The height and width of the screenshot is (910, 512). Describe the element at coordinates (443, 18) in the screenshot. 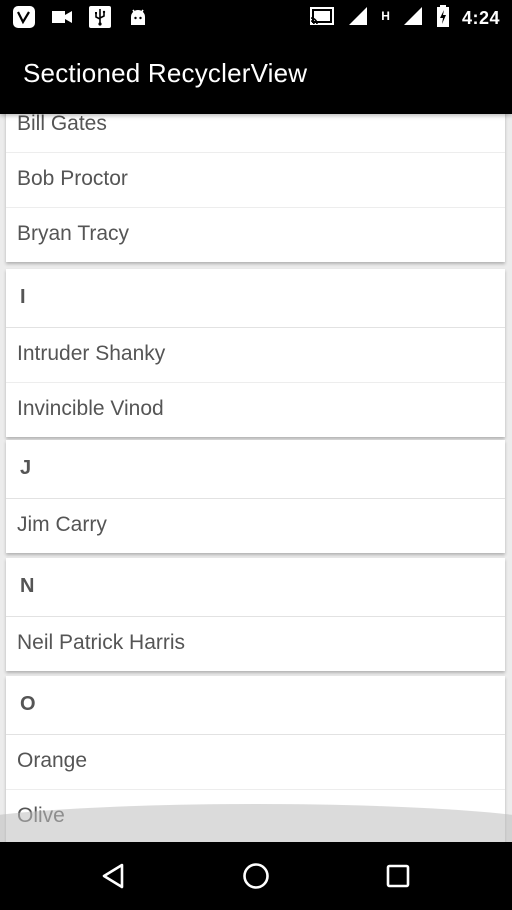

I see `battery-charging-icon` at that location.